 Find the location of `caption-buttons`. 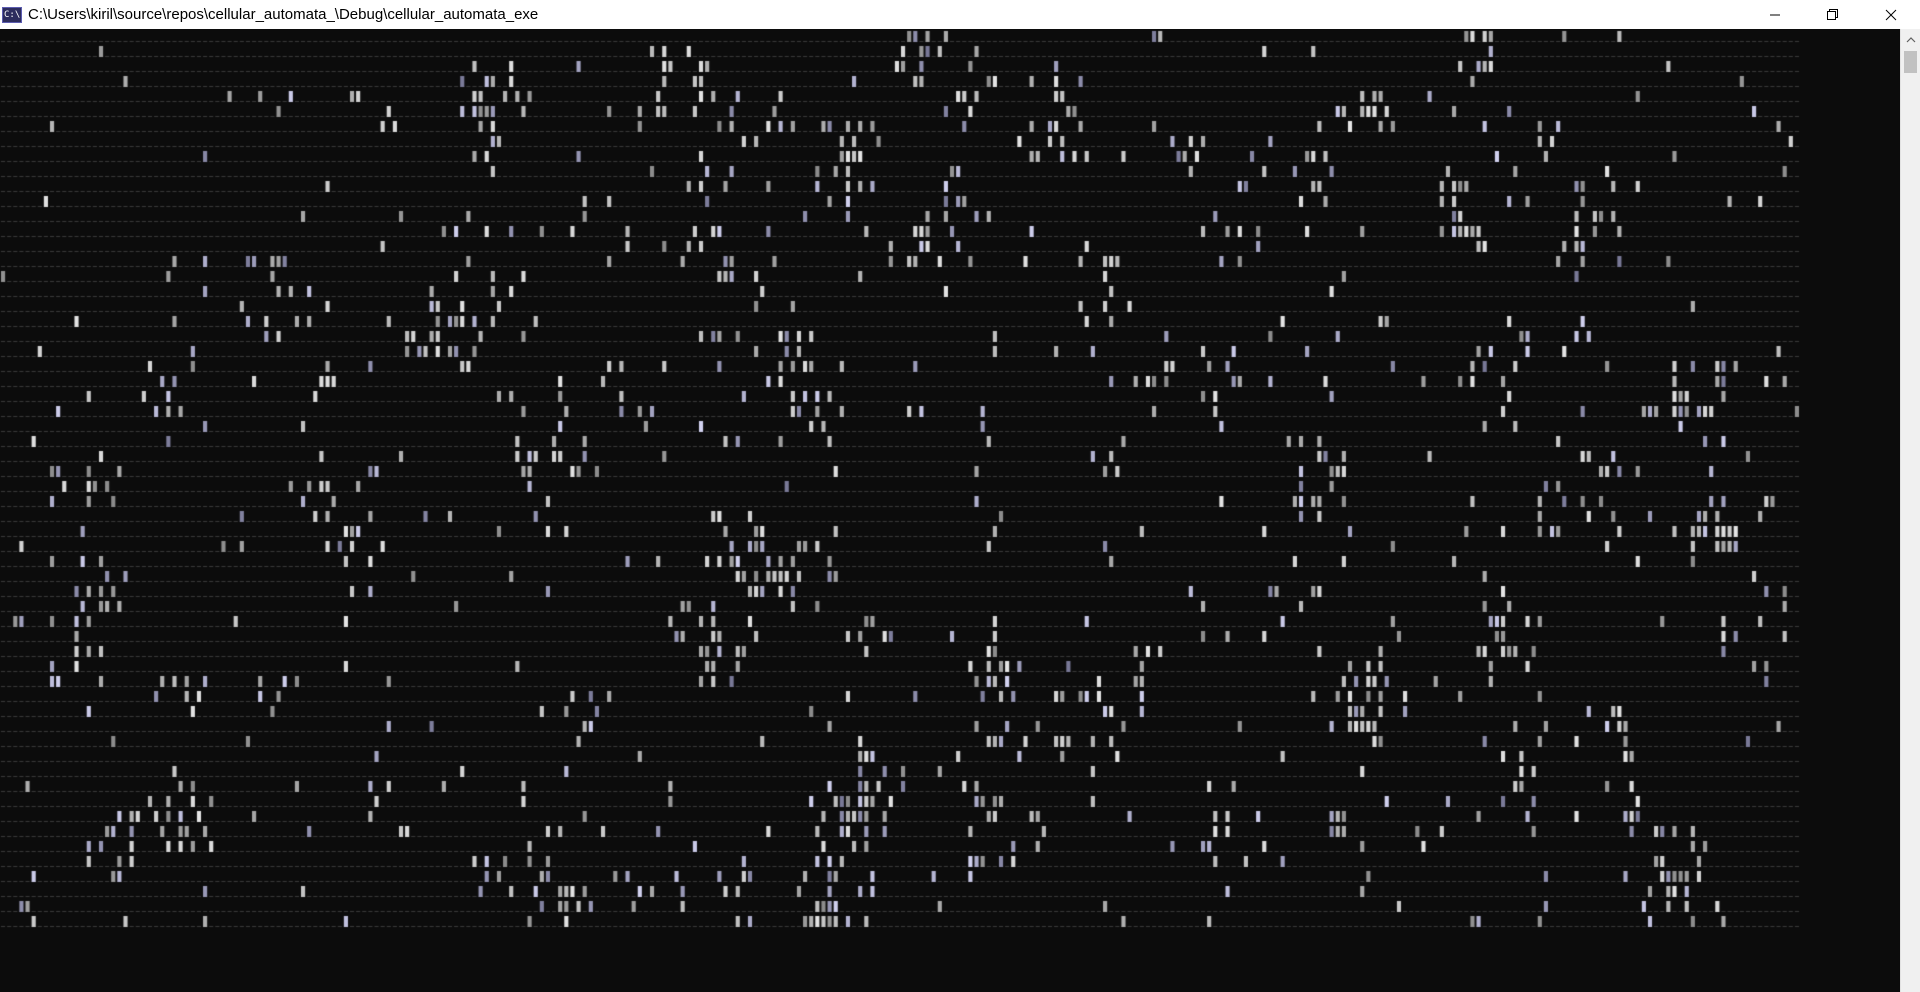

caption-buttons is located at coordinates (1833, 14).